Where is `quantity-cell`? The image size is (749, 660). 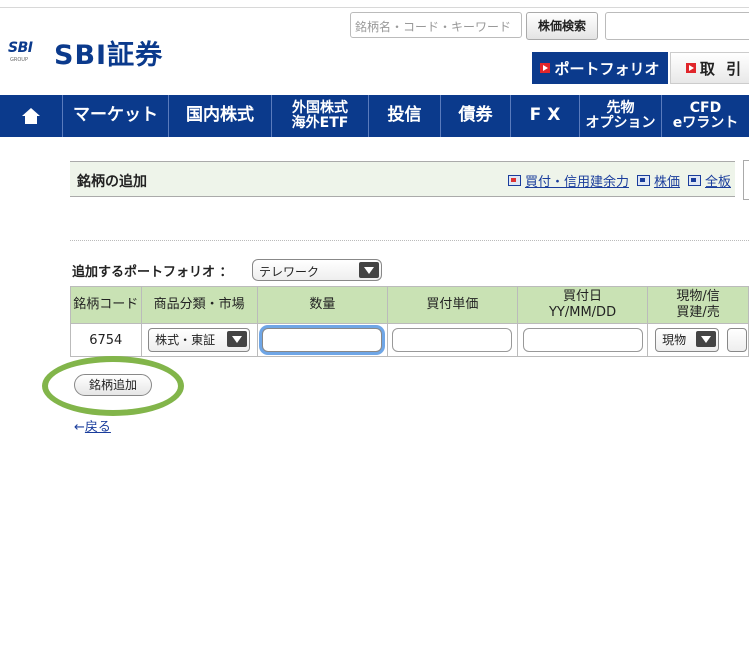
quantity-cell is located at coordinates (322, 340).